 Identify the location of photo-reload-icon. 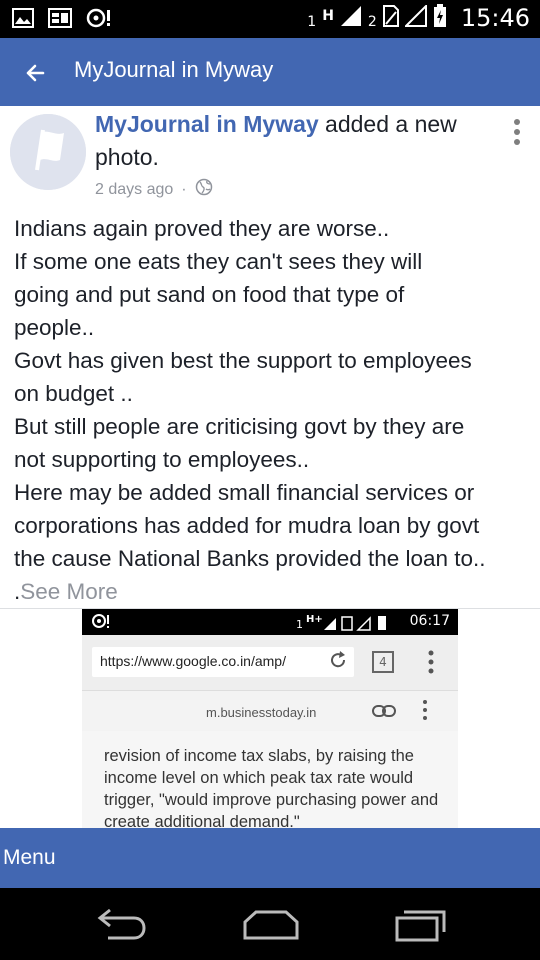
(338, 662).